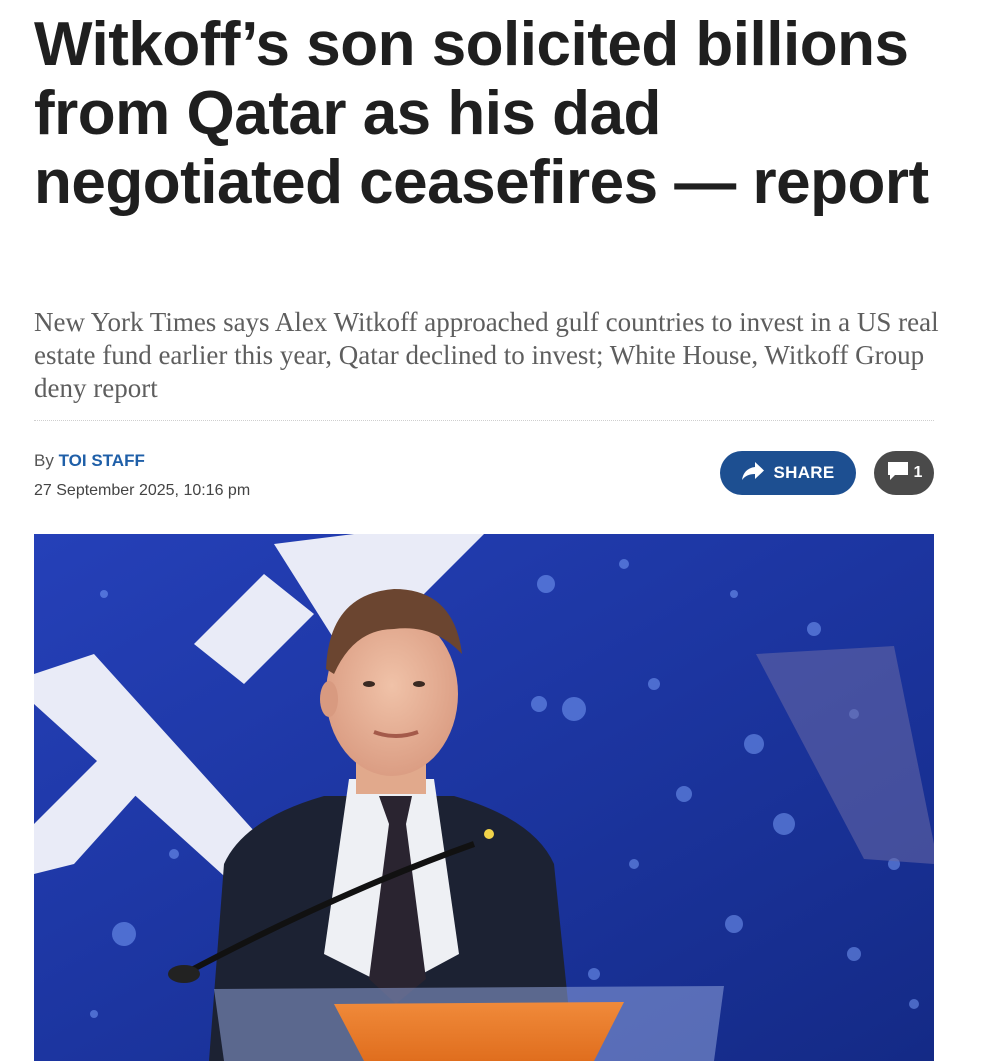 The width and height of the screenshot is (990, 1061). Describe the element at coordinates (753, 473) in the screenshot. I see `share-arrow-icon` at that location.